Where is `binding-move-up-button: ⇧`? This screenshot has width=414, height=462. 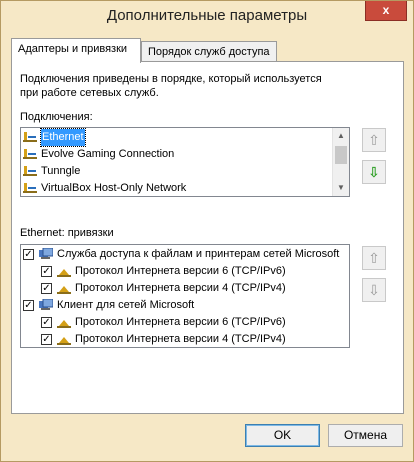 binding-move-up-button: ⇧ is located at coordinates (374, 258).